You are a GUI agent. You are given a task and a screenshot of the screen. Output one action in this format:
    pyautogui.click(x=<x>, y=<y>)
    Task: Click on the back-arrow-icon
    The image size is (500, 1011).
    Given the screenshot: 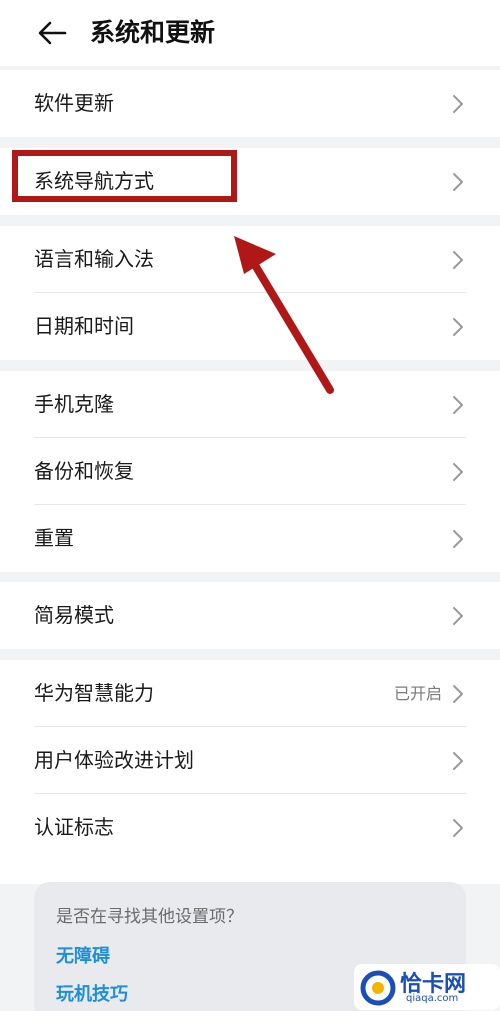 What is the action you would take?
    pyautogui.click(x=52, y=33)
    